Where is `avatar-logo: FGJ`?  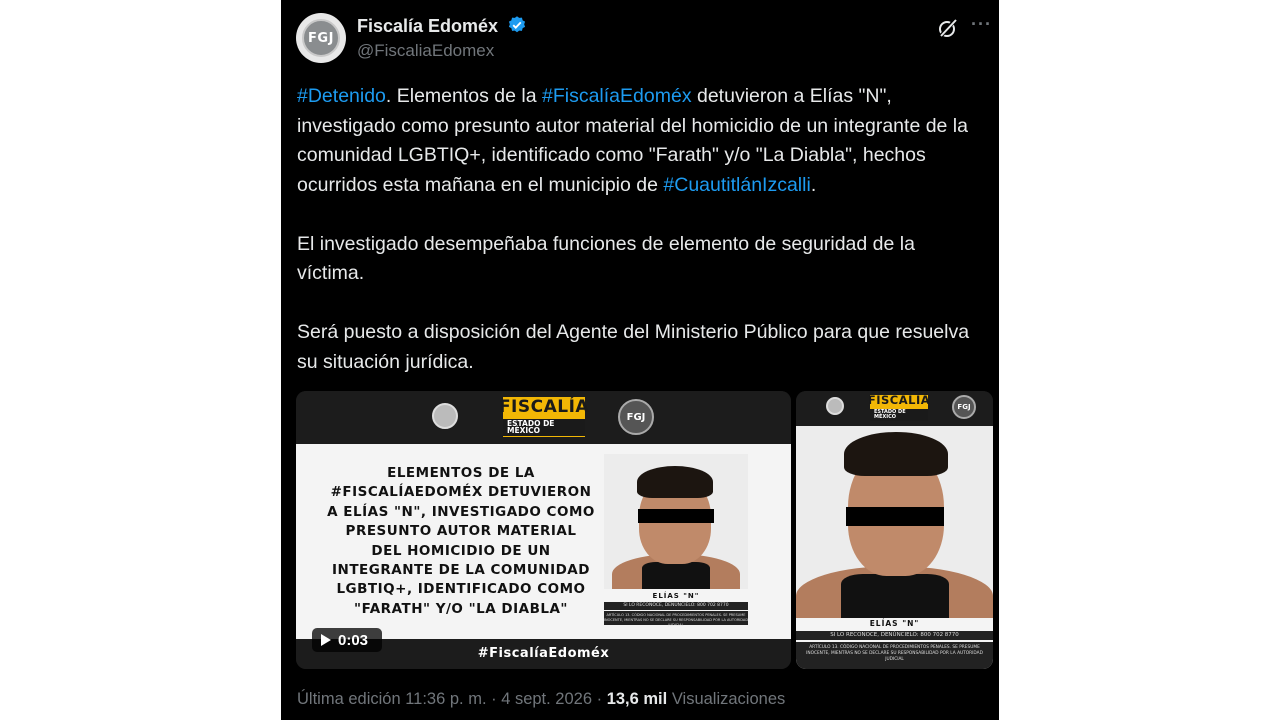 avatar-logo: FGJ is located at coordinates (321, 38).